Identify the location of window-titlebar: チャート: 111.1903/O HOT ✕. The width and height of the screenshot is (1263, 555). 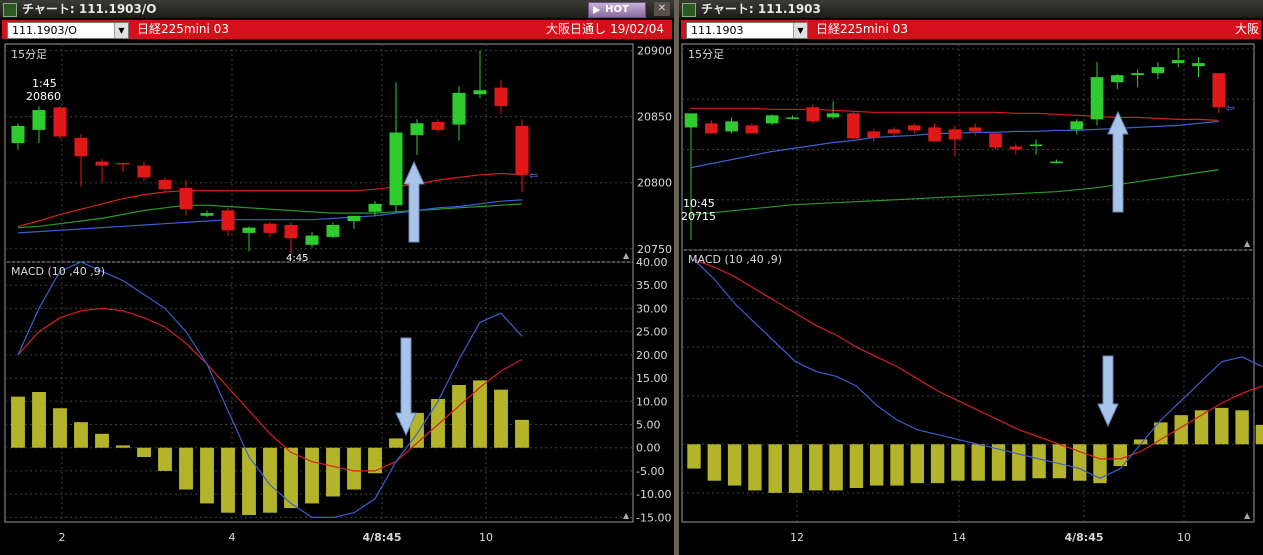
(337, 9).